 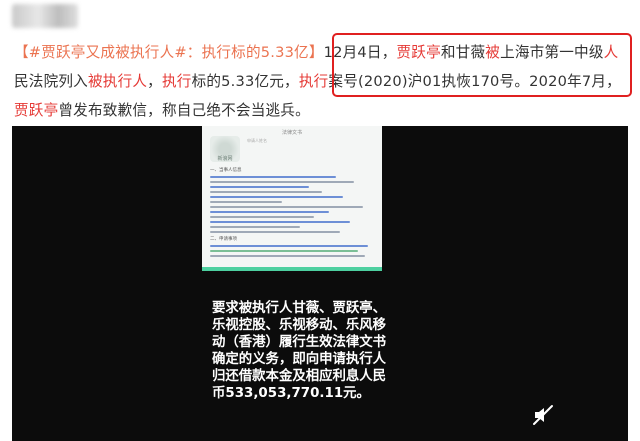 What do you see at coordinates (169, 52) in the screenshot?
I see `hashtag-link: 【#贾跃亭又成被执行人#：执行标的5.33亿】` at bounding box center [169, 52].